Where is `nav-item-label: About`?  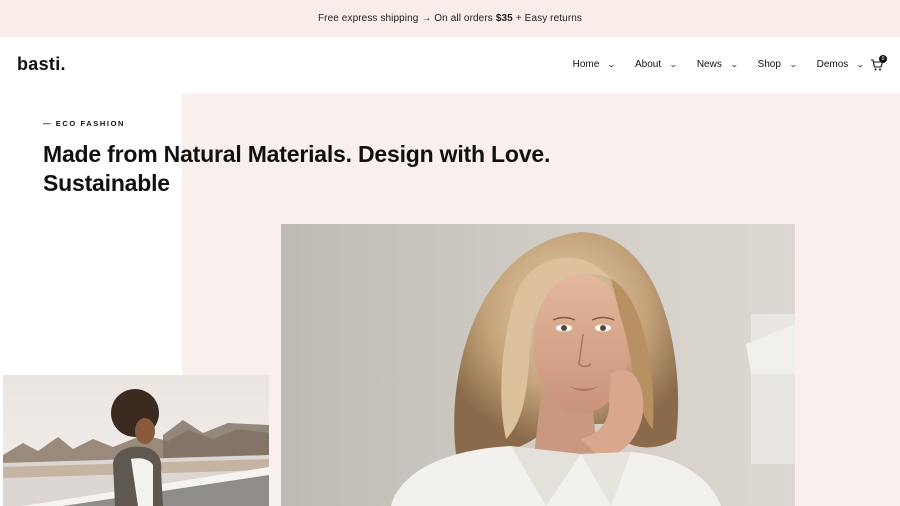 nav-item-label: About is located at coordinates (648, 64).